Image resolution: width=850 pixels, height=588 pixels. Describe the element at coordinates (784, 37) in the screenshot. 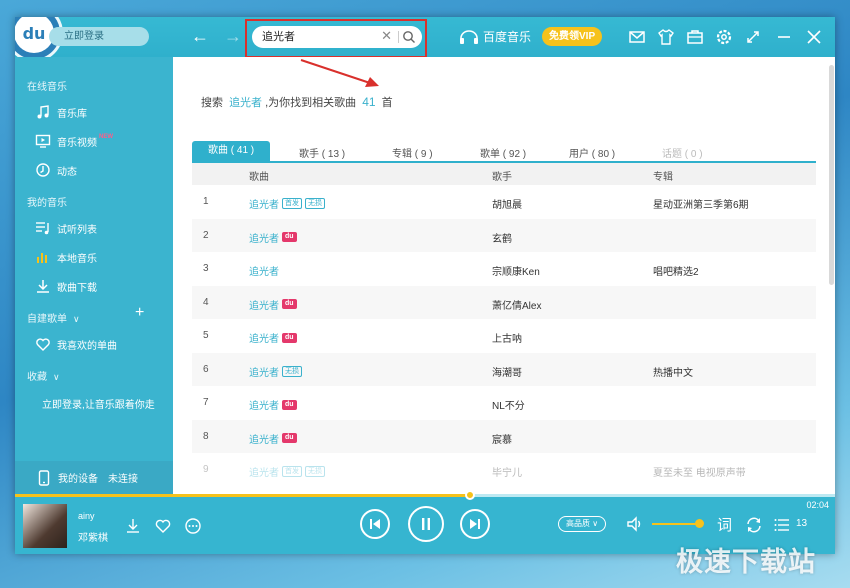

I see `minimize-icon` at that location.